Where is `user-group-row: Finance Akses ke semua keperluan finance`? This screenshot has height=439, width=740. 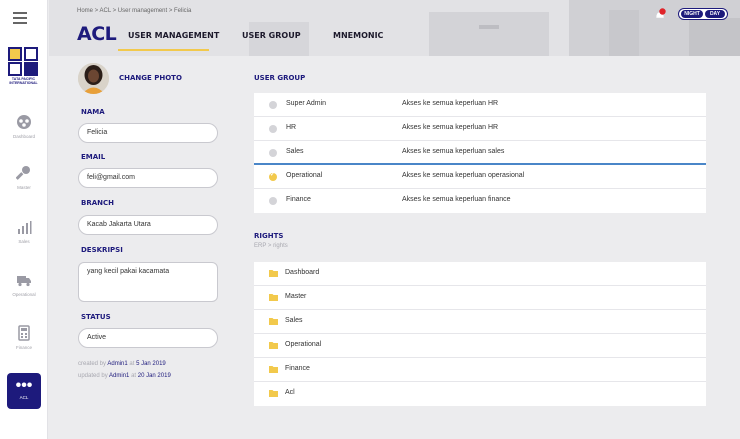
user-group-row: Finance Akses ke semua keperluan finance is located at coordinates (480, 201).